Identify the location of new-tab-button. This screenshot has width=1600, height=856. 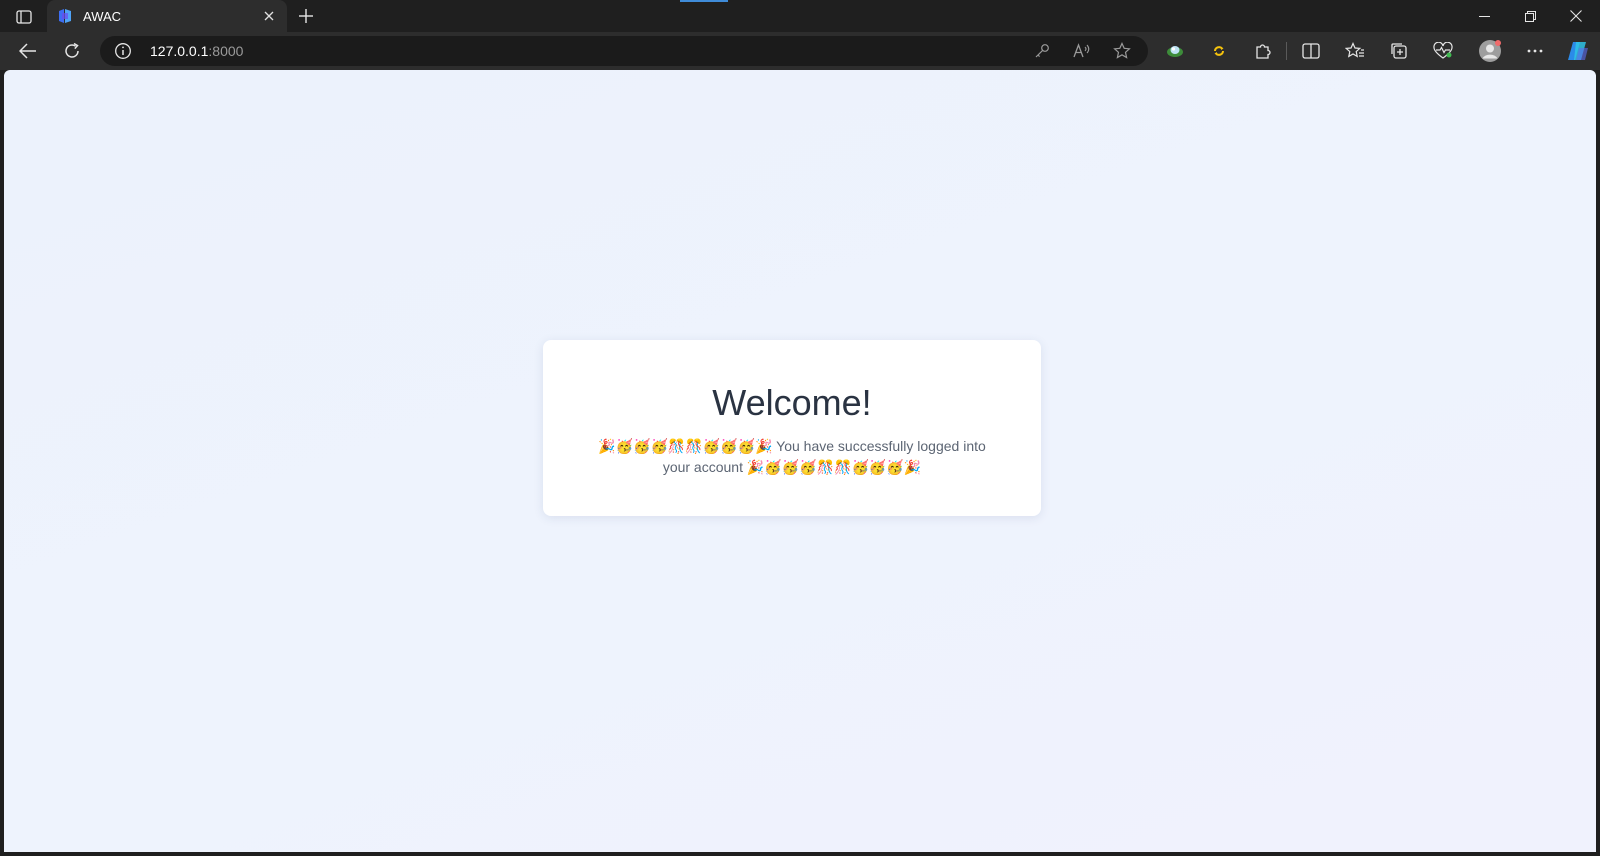
(306, 16).